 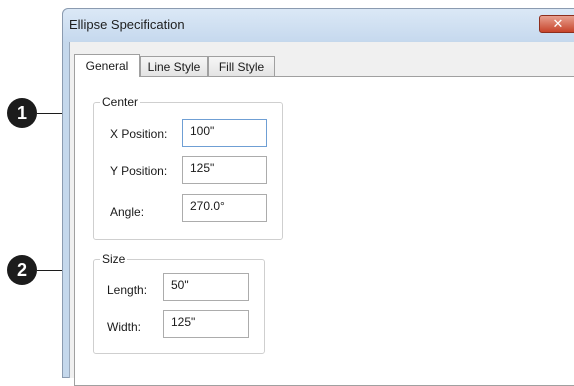 What do you see at coordinates (120, 102) in the screenshot?
I see `center-group-legend: Center` at bounding box center [120, 102].